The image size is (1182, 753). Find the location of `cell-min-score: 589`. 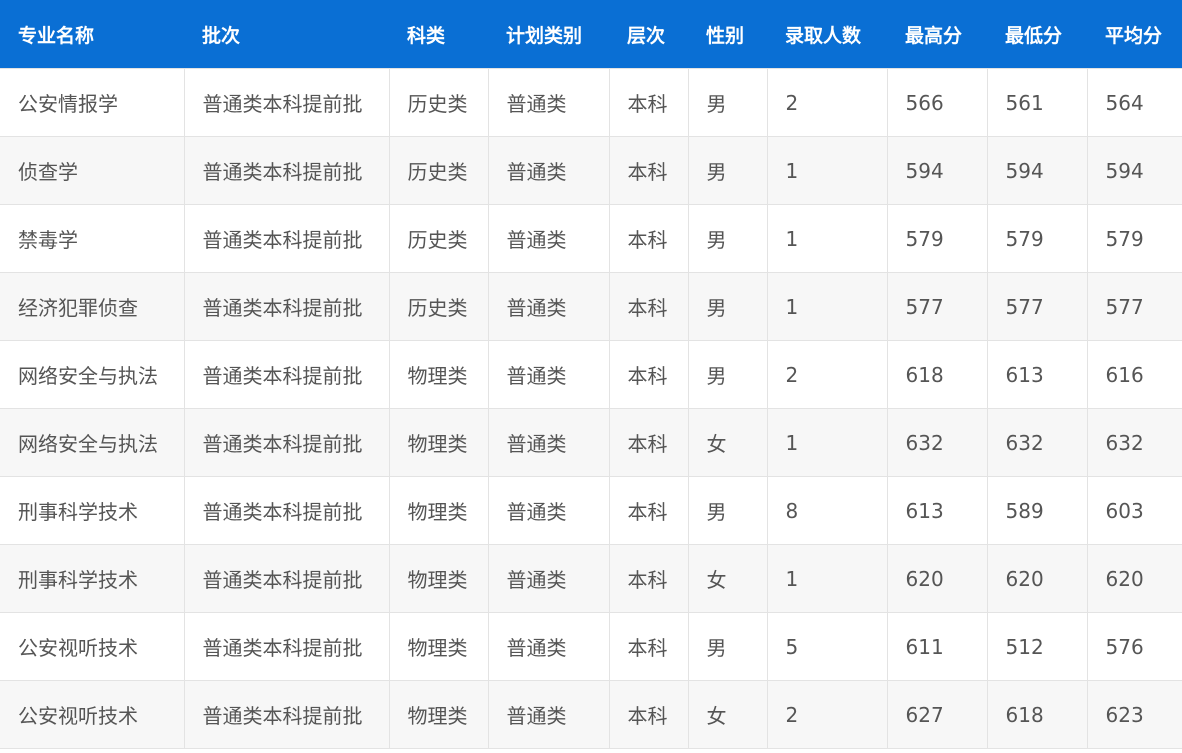

cell-min-score: 589 is located at coordinates (1037, 510).